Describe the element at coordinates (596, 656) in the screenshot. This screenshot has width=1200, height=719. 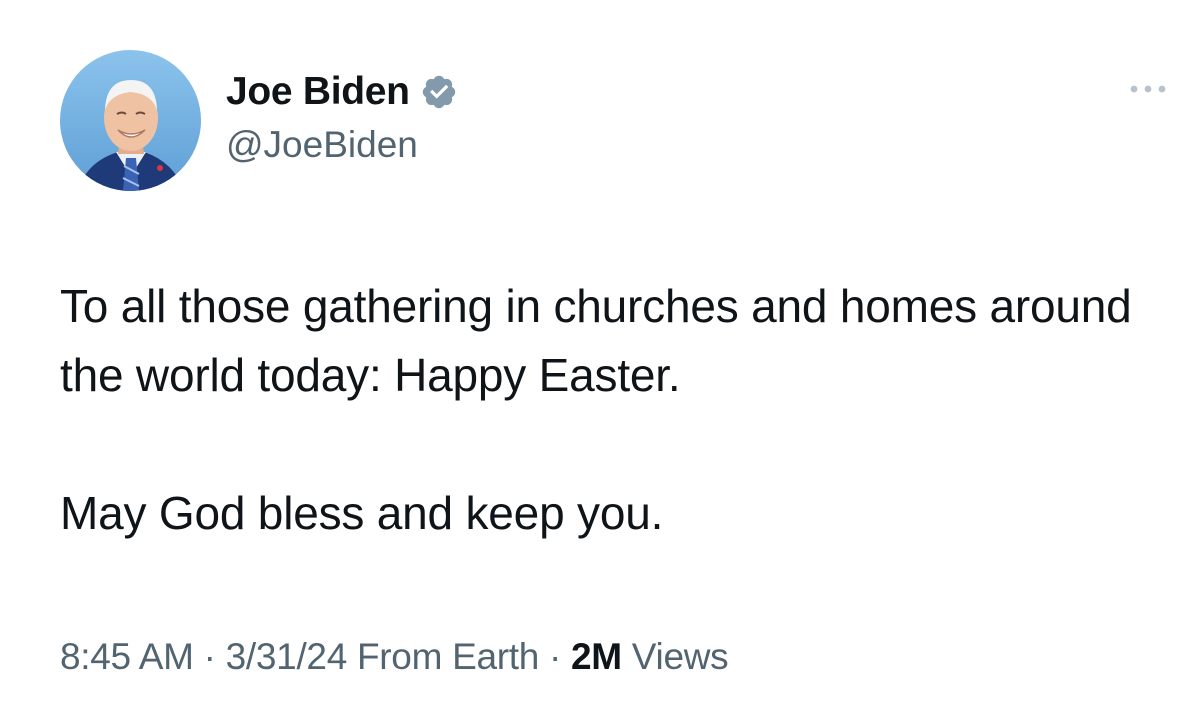
I see `views-count: 2M` at that location.